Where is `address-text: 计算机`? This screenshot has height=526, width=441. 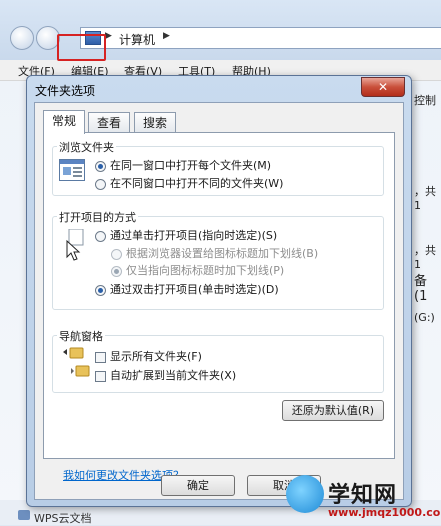
address-text: 计算机 is located at coordinates (137, 40).